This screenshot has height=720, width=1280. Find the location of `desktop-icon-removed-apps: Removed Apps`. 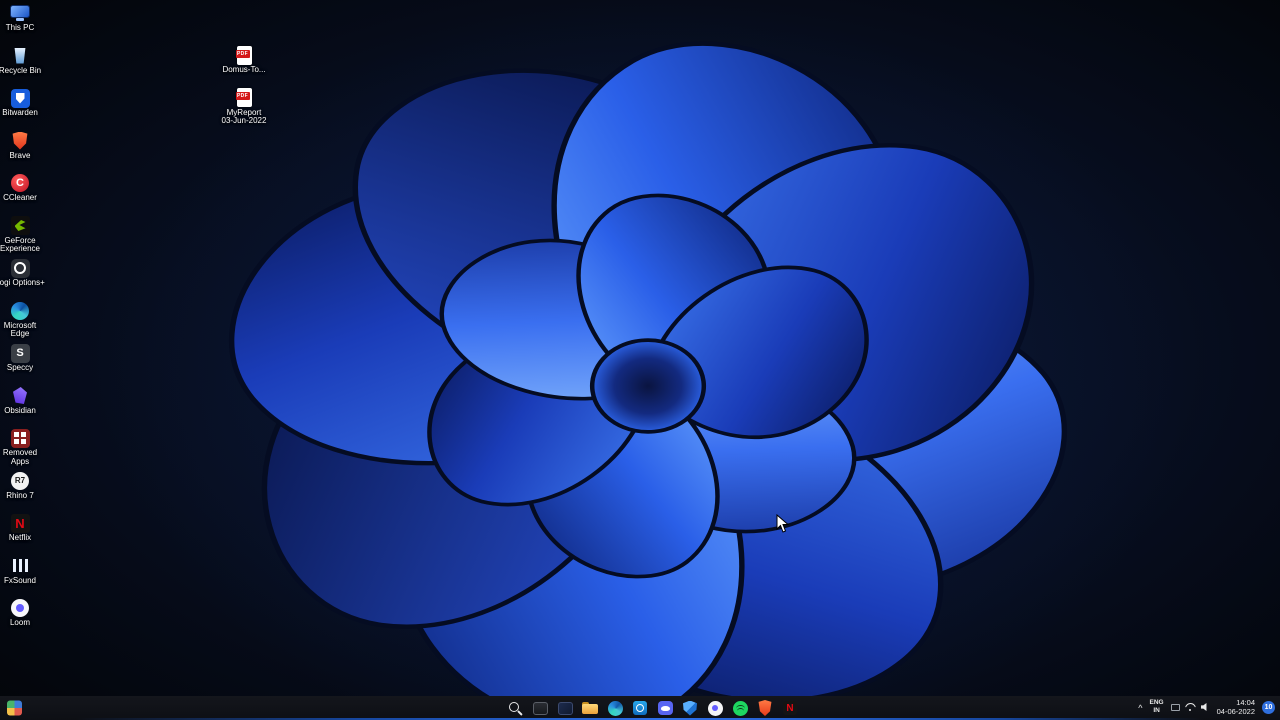

desktop-icon-removed-apps: Removed Apps is located at coordinates (23, 446).